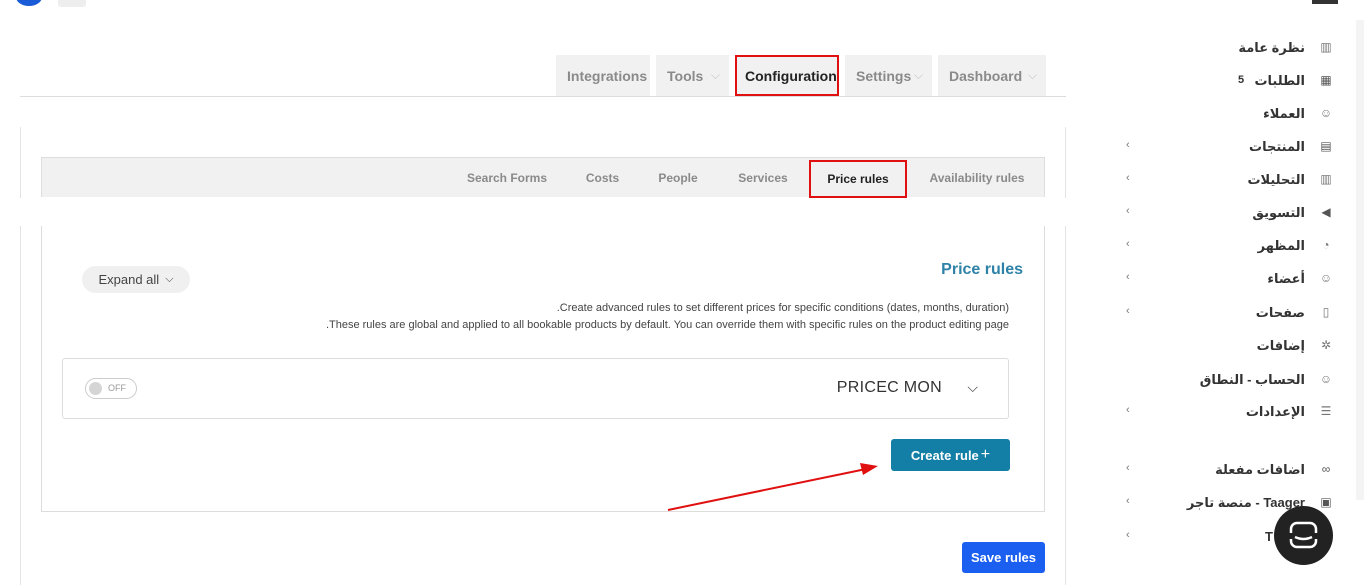 The image size is (1364, 585). I want to click on sidebar-item-label: اضافات مفعلة, so click(1260, 469).